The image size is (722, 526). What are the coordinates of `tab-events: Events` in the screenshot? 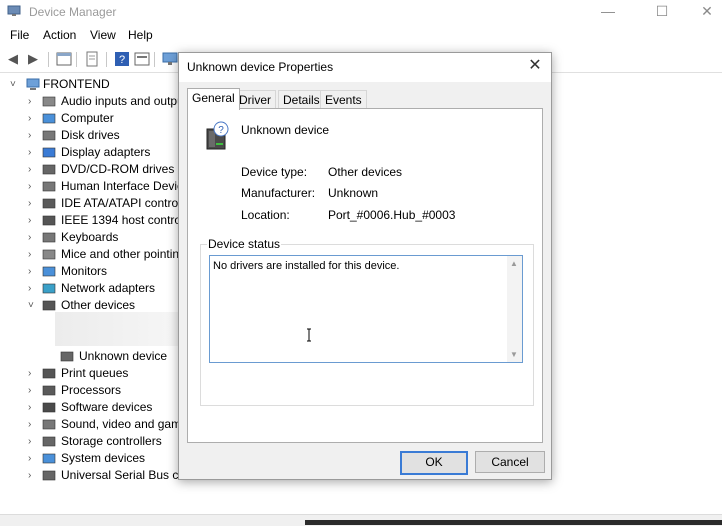 It's located at (343, 99).